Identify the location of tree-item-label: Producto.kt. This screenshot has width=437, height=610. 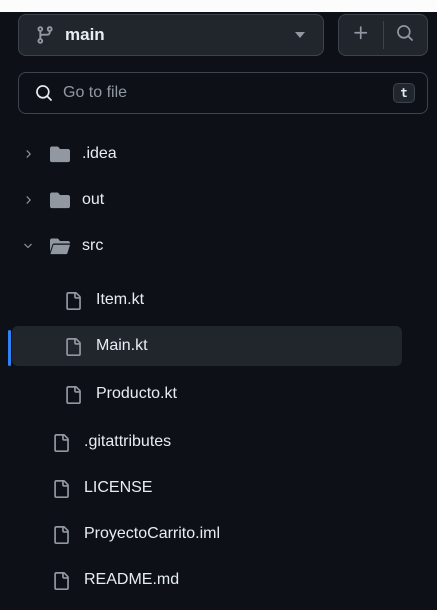
(136, 393).